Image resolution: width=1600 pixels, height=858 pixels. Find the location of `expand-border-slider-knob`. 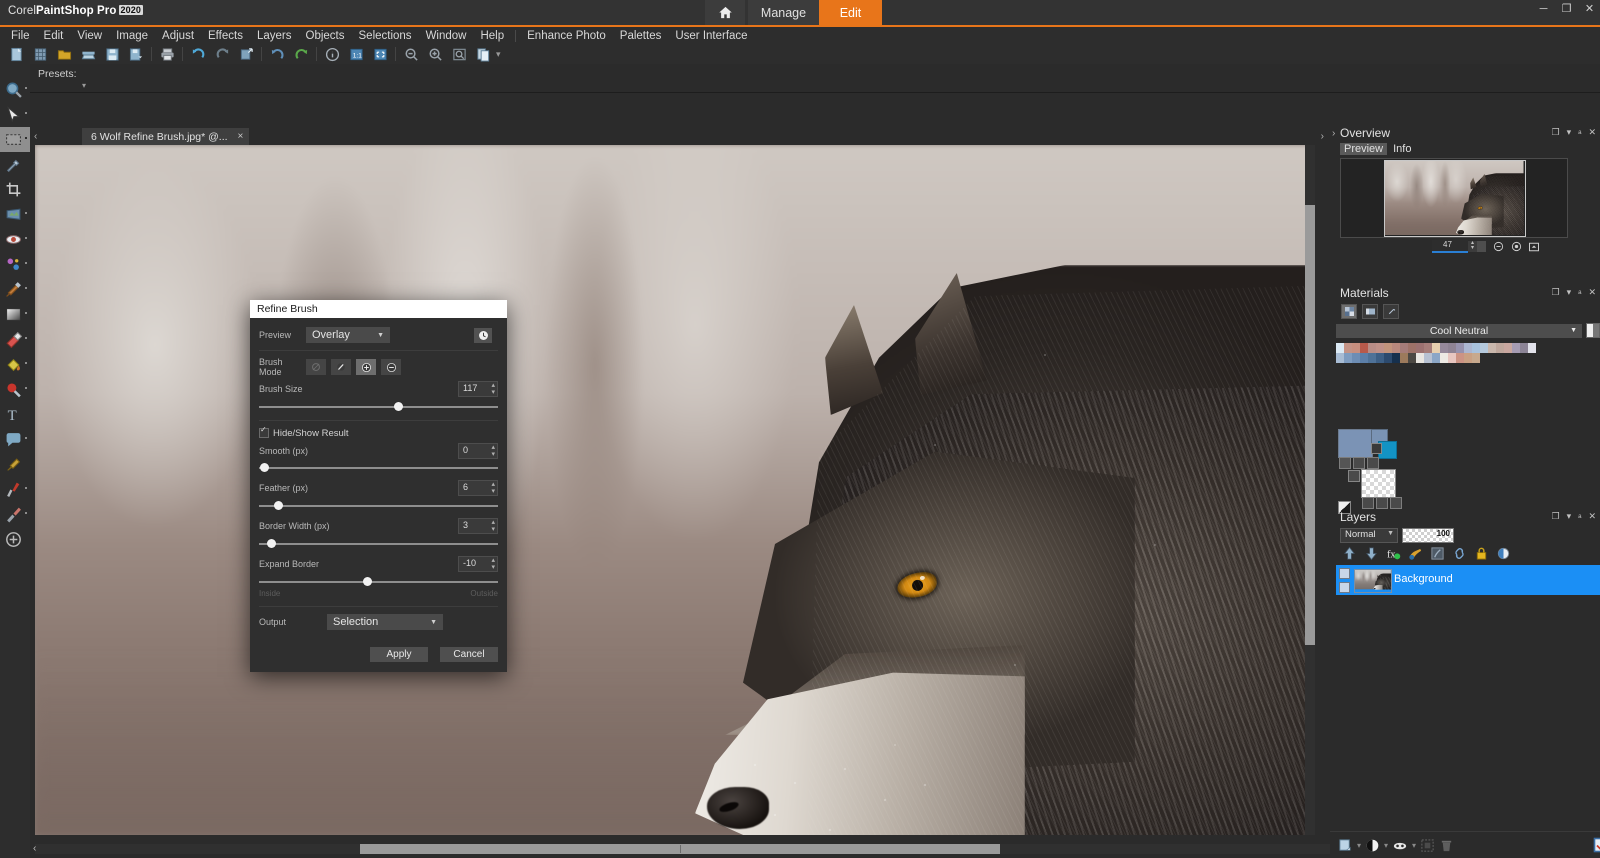

expand-border-slider-knob is located at coordinates (367, 581).